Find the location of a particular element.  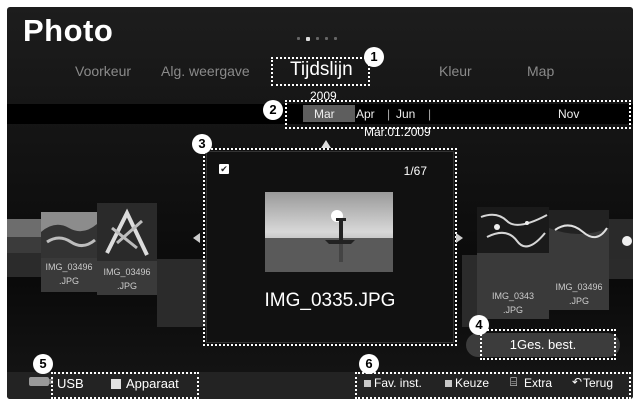

page-indicator is located at coordinates (317, 38).